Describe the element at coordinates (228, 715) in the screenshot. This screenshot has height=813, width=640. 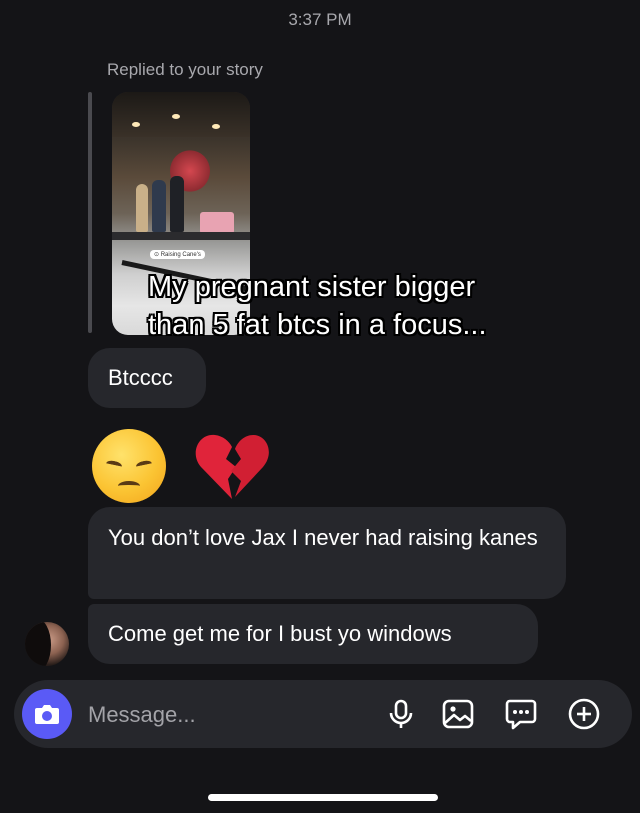
I see `message-input` at that location.